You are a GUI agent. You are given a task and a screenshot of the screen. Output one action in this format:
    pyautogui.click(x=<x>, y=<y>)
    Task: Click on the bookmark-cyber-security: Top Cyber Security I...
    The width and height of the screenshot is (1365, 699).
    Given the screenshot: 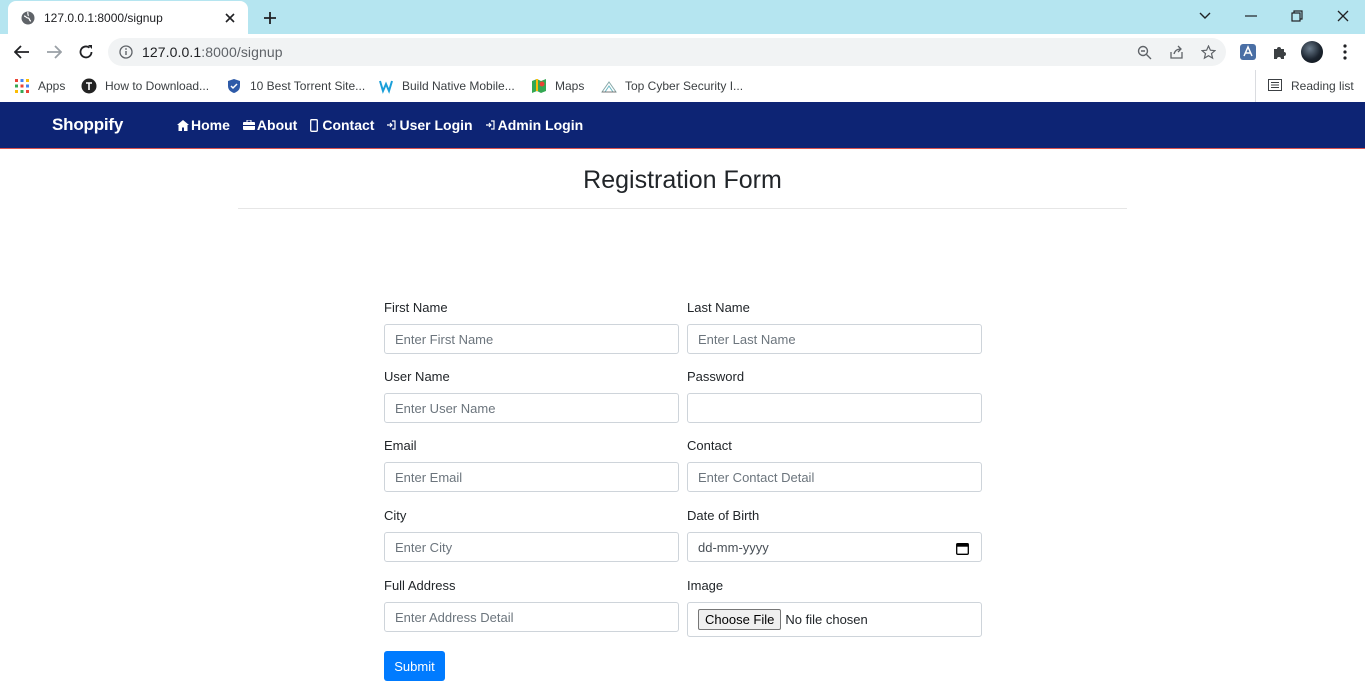 What is the action you would take?
    pyautogui.click(x=672, y=86)
    